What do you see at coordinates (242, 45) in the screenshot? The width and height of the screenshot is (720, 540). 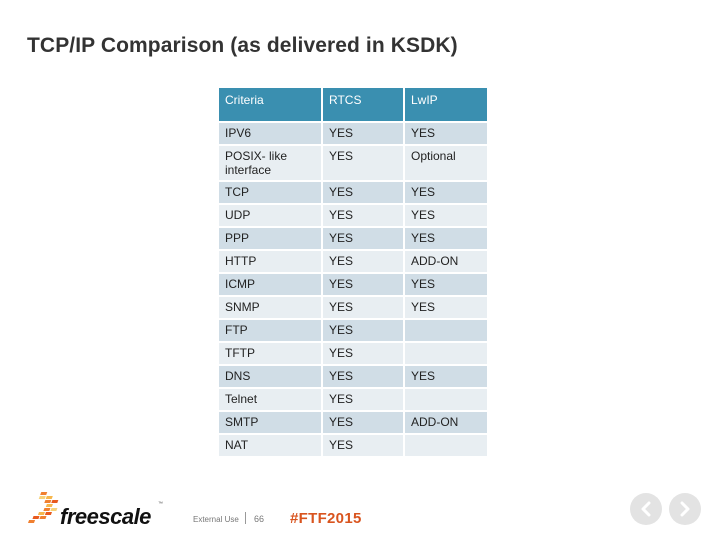 I see `slide-title: TCP/IP Comparison (as delivered in KSDK)` at bounding box center [242, 45].